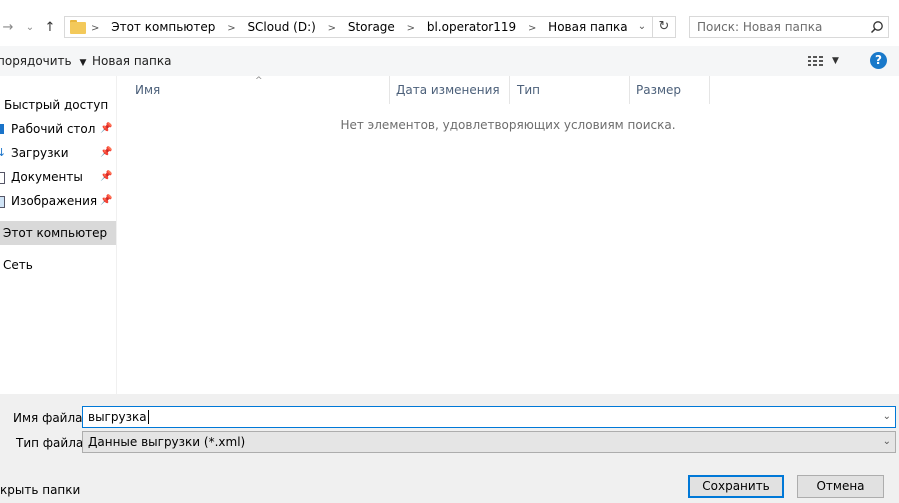 The image size is (899, 503). I want to click on organize-label: порядочить, so click(36, 61).